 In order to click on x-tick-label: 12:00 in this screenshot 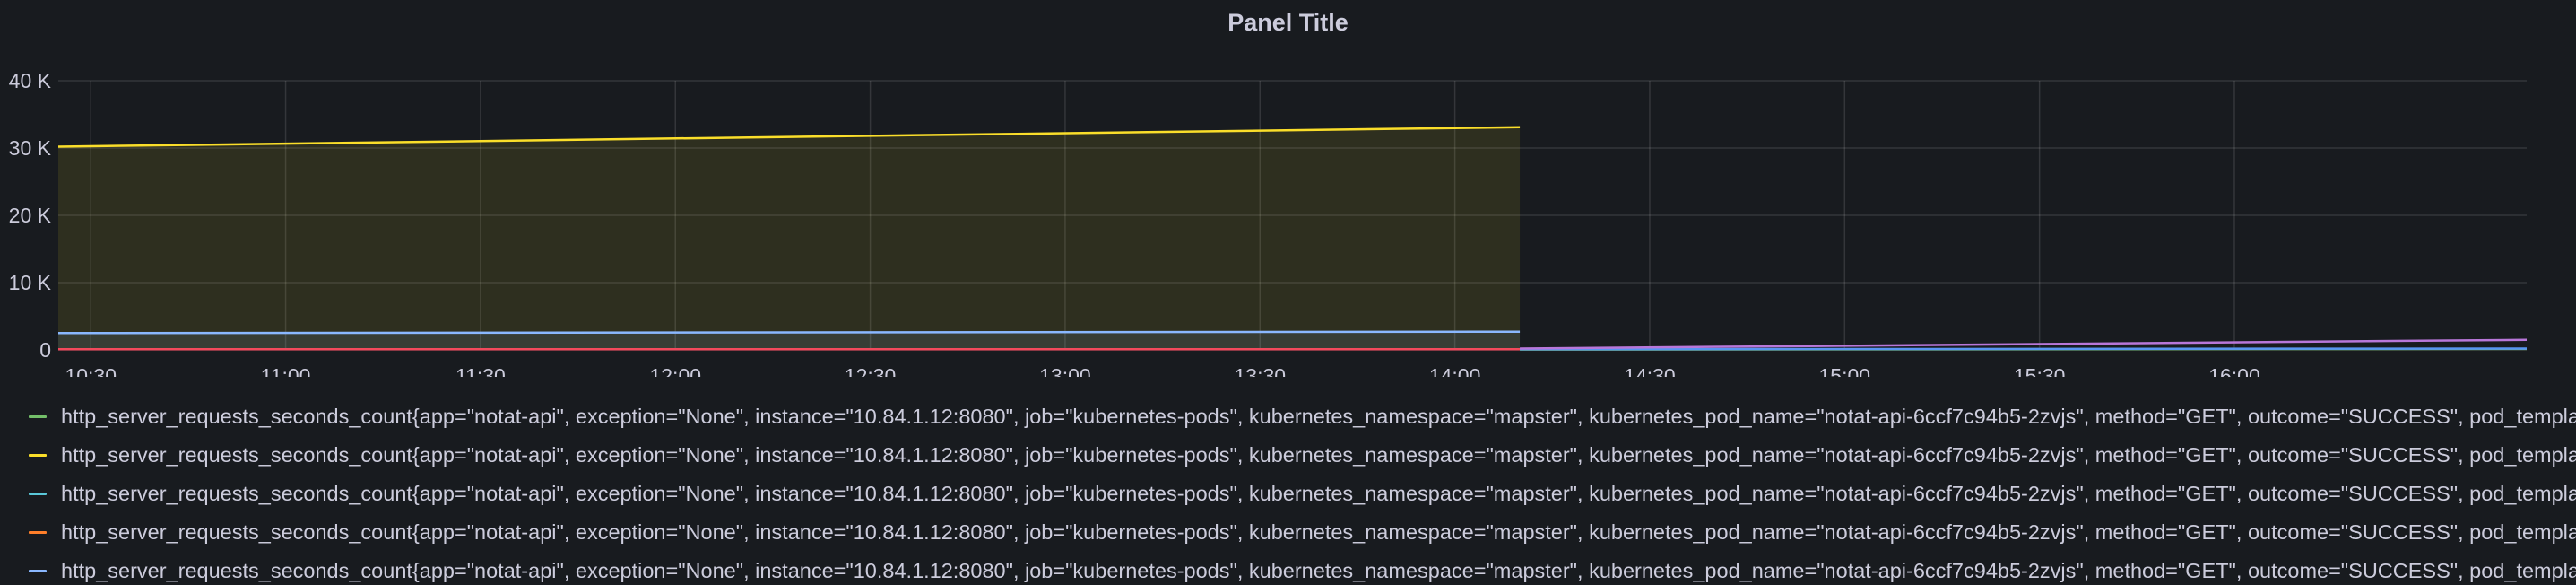, I will do `click(675, 370)`.